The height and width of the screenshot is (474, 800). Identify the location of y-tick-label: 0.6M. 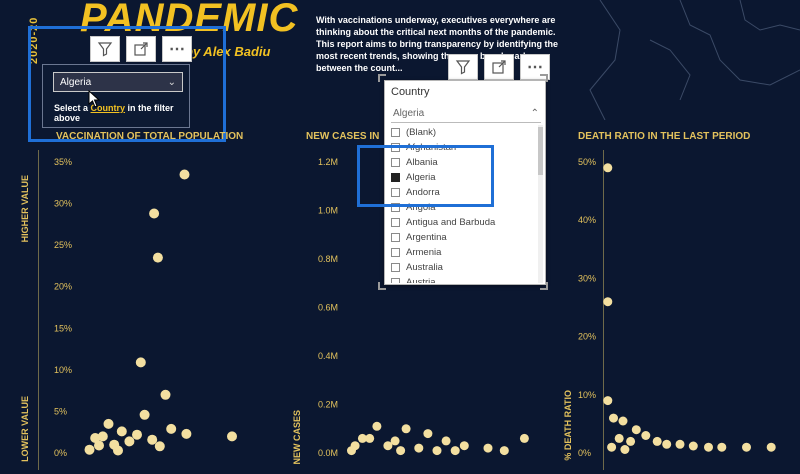
(328, 308).